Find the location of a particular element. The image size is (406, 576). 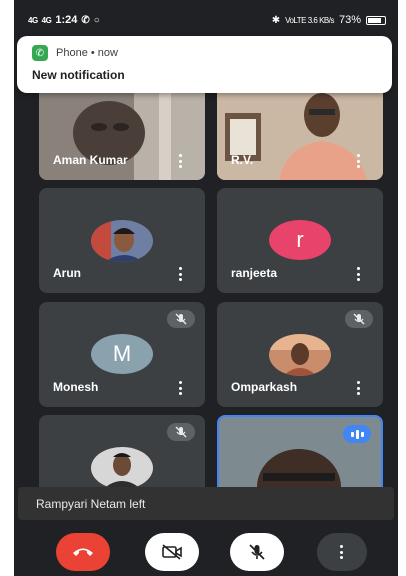

status-bar: 4G 4G 1:24 ✆ ○ ✱ VoLTE 3.6 KB/s 73% is located at coordinates (206, 20).